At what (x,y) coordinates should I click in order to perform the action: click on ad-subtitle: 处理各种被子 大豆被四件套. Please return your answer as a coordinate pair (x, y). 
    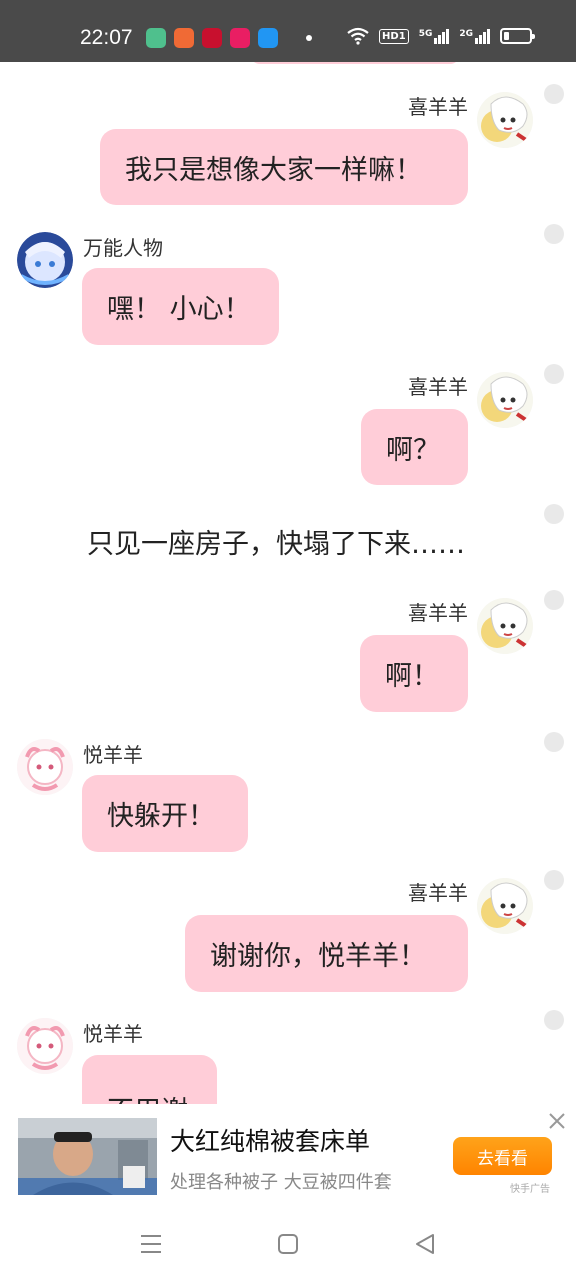
    Looking at the image, I should click on (281, 1182).